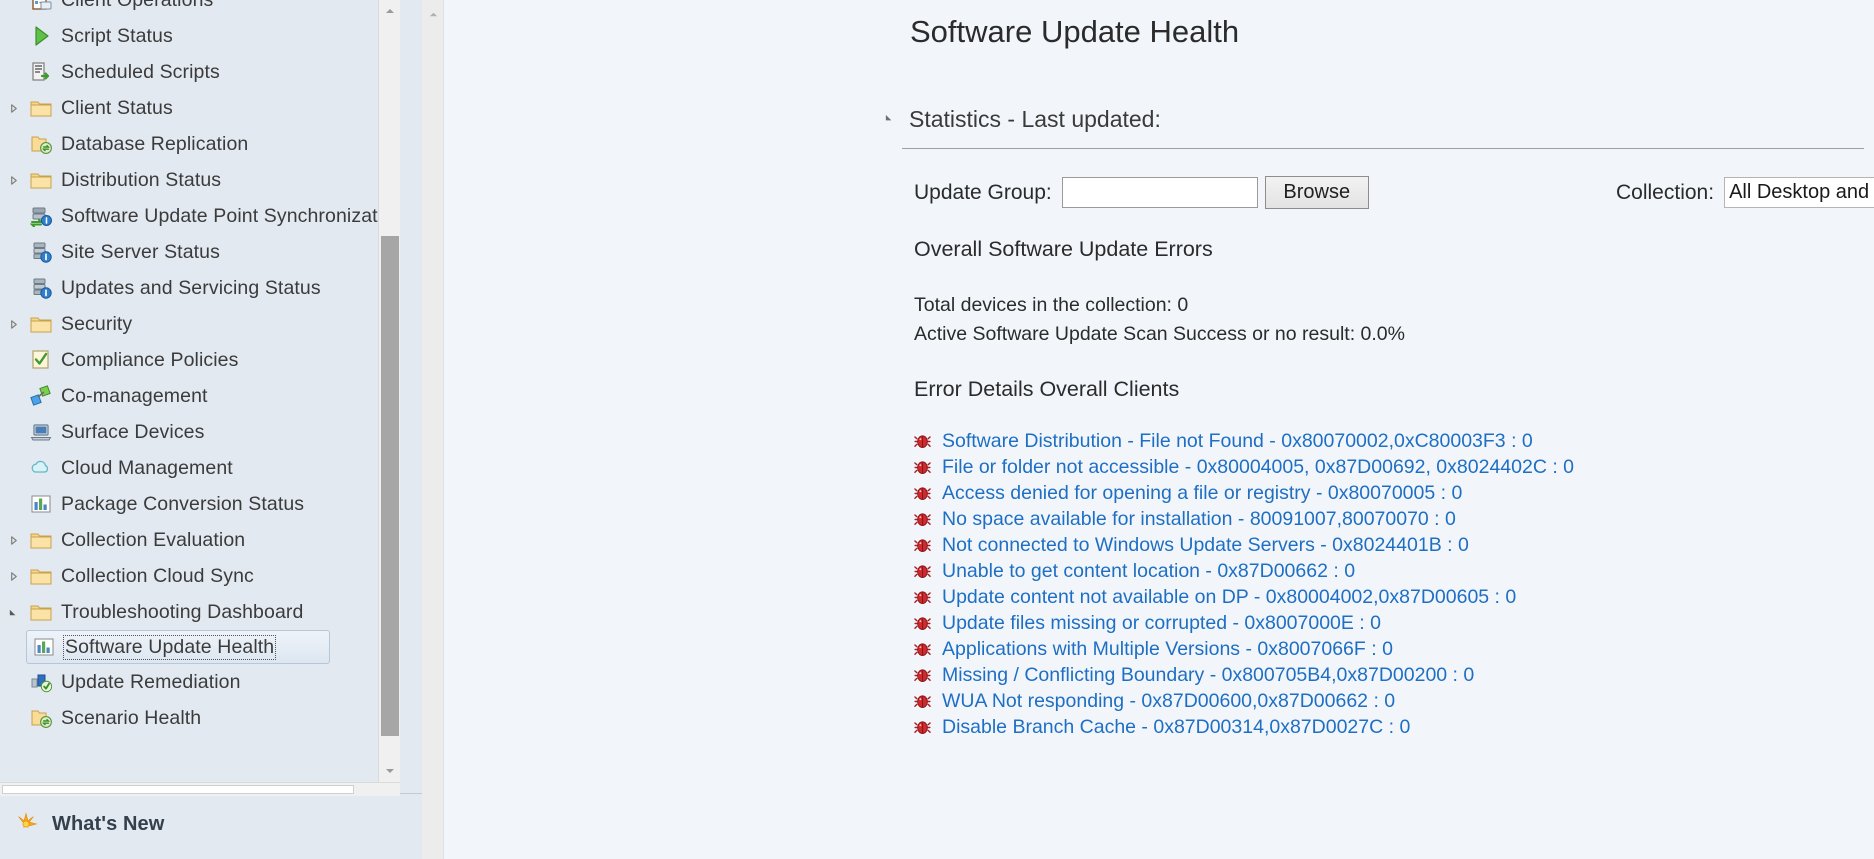 The width and height of the screenshot is (1874, 859). What do you see at coordinates (1799, 192) in the screenshot?
I see `collection-input` at bounding box center [1799, 192].